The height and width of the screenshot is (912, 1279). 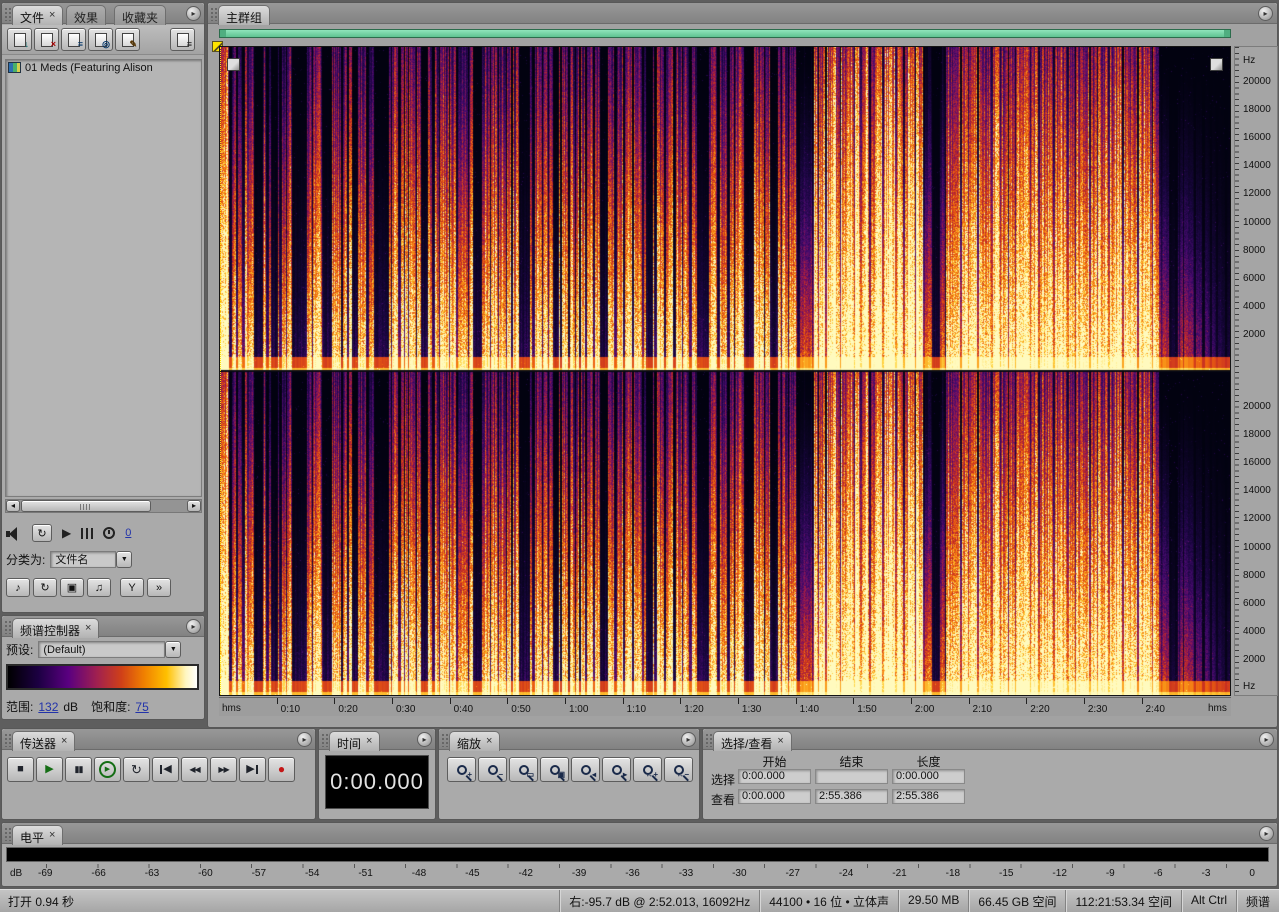 I want to click on spectral-color-gradient, so click(x=102, y=677).